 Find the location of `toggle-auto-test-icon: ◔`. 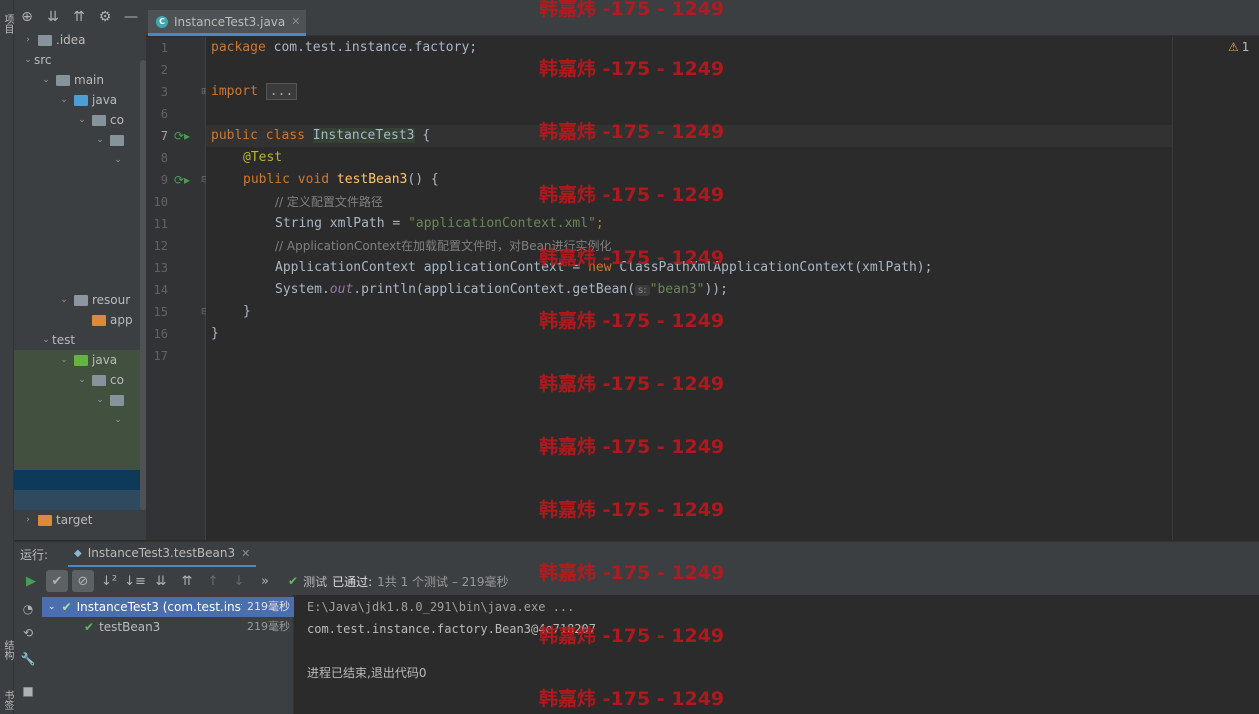

toggle-auto-test-icon: ◔ is located at coordinates (28, 609).